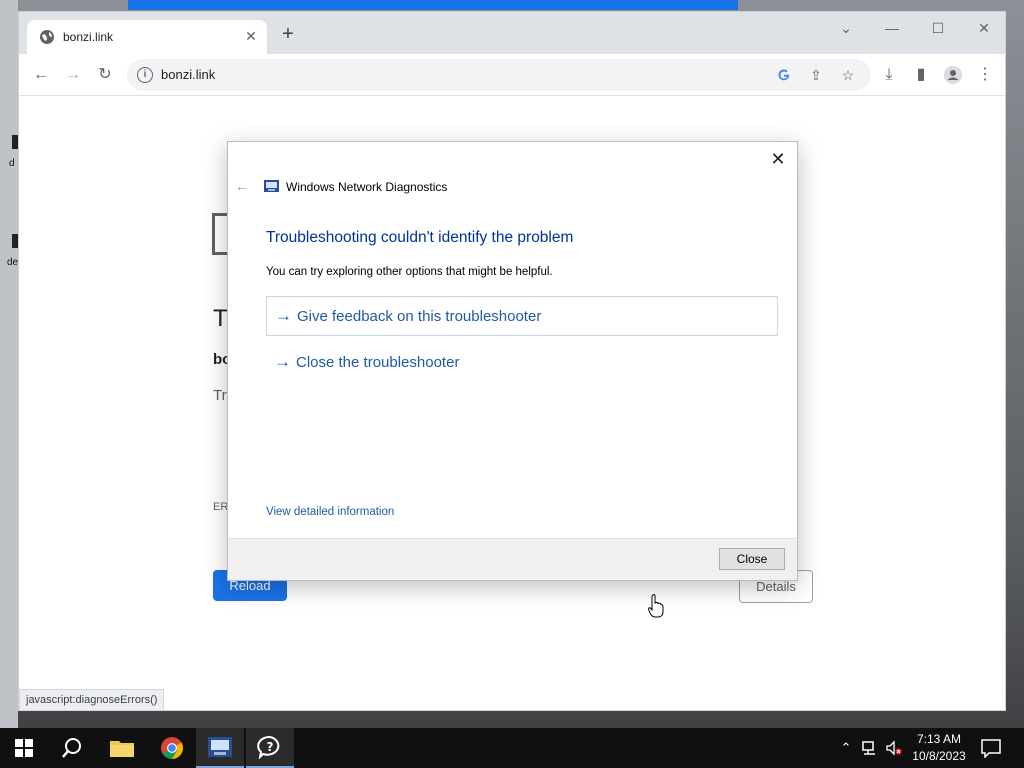 The width and height of the screenshot is (1024, 768). What do you see at coordinates (220, 318) in the screenshot?
I see `error-headline: T` at bounding box center [220, 318].